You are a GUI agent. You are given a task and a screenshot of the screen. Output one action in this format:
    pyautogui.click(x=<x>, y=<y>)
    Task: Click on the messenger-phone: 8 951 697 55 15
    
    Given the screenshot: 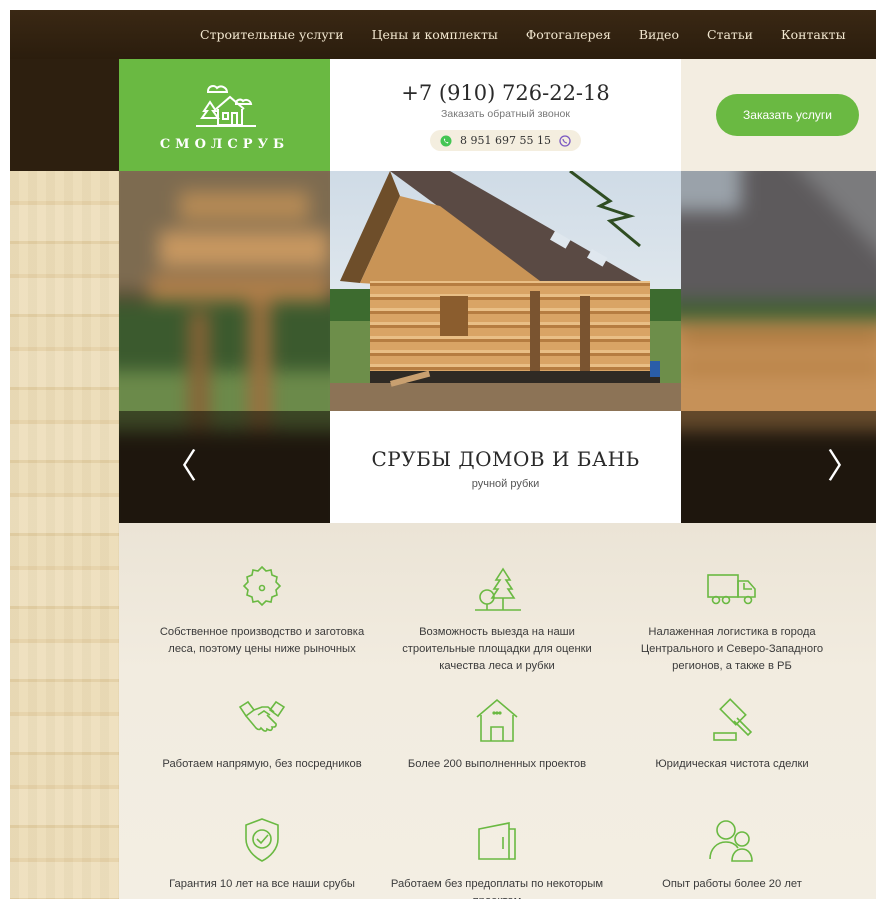 What is the action you would take?
    pyautogui.click(x=505, y=140)
    